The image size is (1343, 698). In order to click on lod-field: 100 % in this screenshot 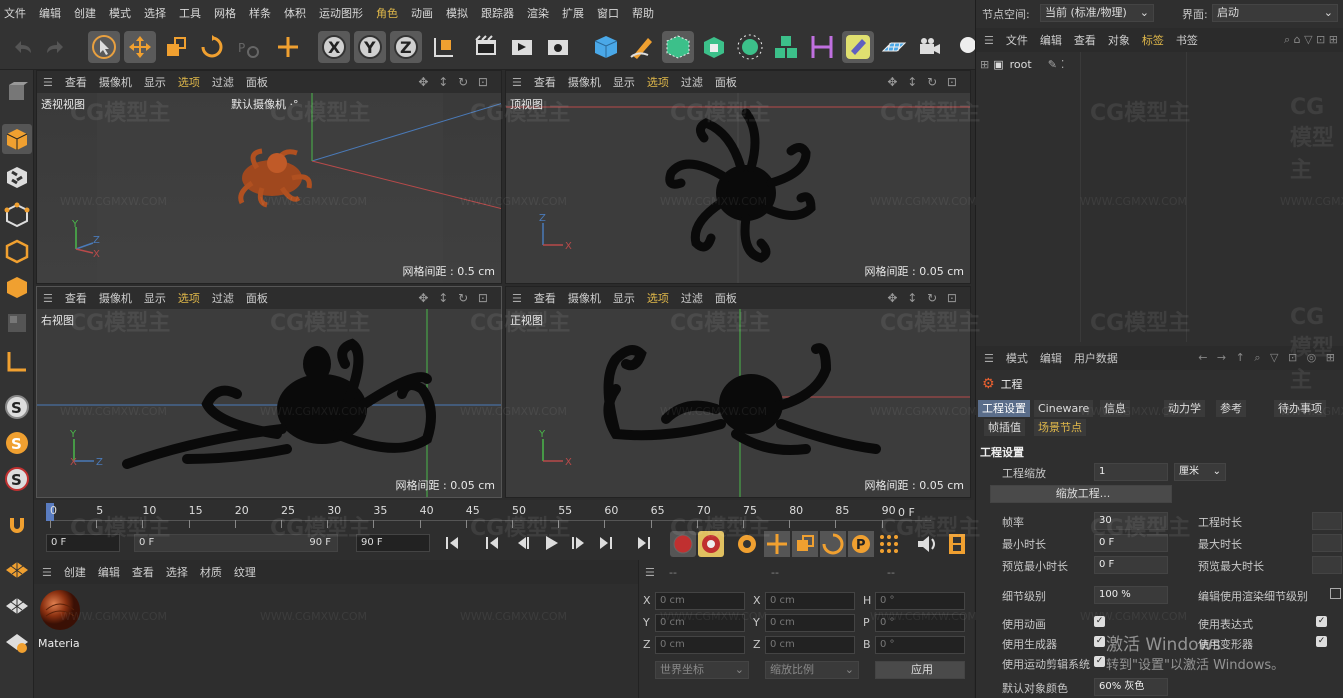, I will do `click(1131, 595)`.